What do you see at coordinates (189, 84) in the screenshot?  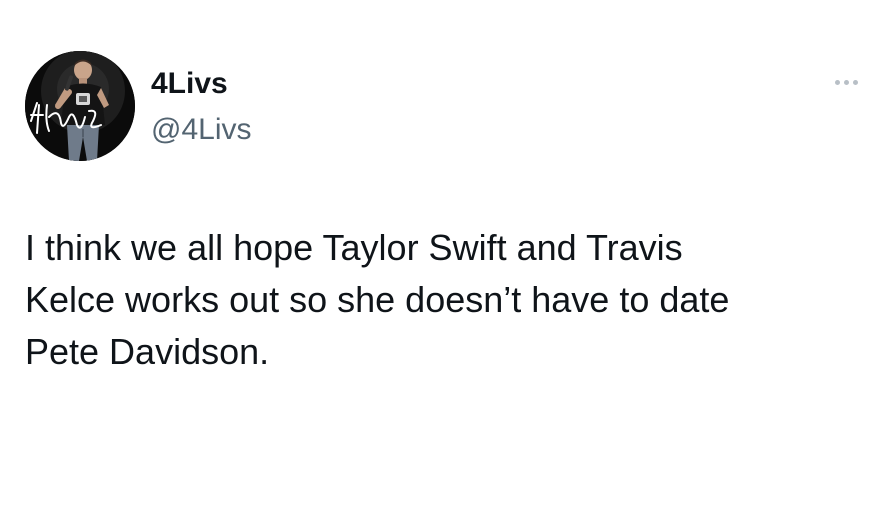 I see `display-name: 4Livs` at bounding box center [189, 84].